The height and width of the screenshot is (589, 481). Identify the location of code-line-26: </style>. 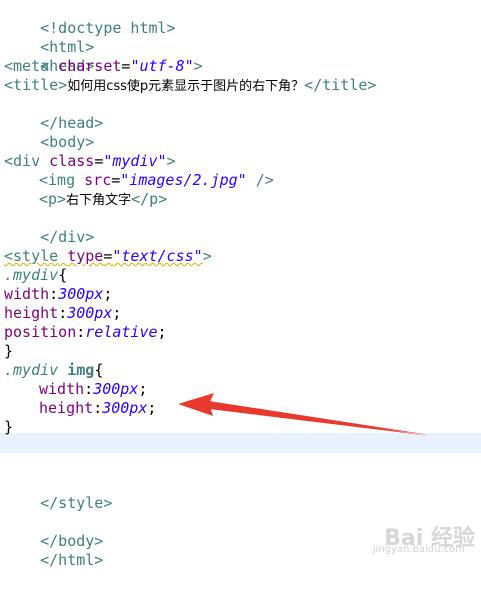
(58, 493).